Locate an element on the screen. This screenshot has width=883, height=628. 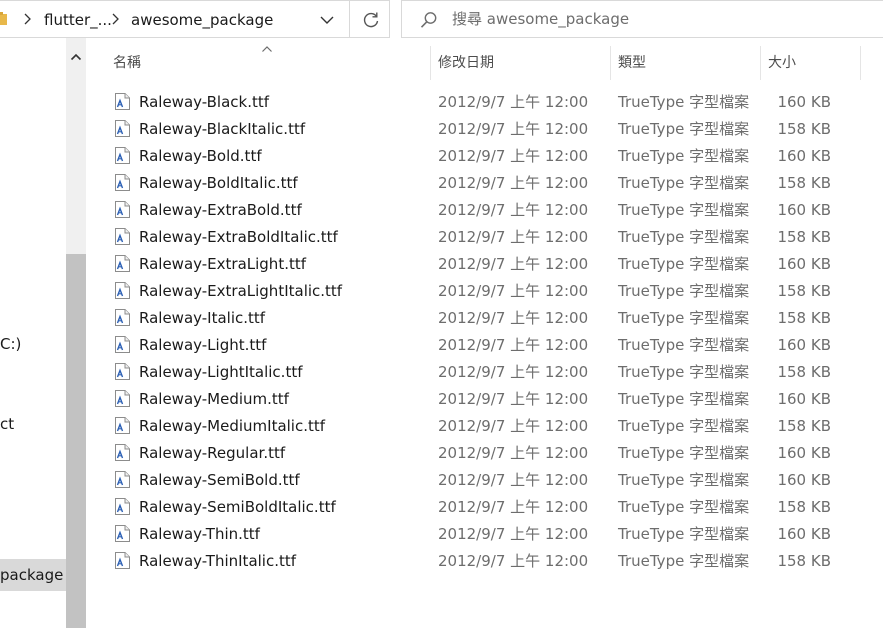
file-name: Raleway-Black.ttf is located at coordinates (204, 102).